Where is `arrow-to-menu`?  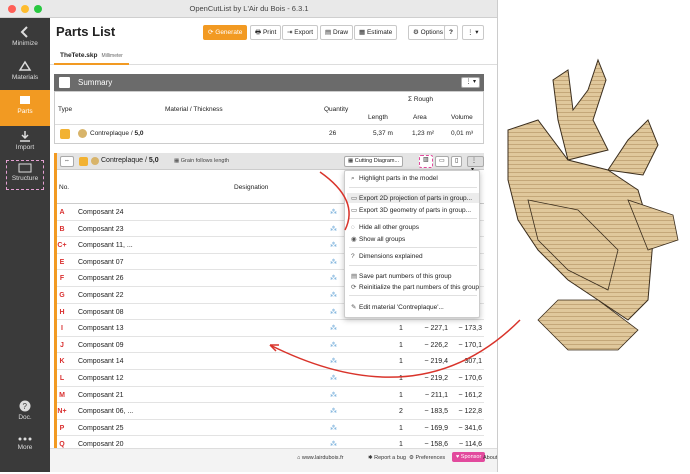 arrow-to-menu is located at coordinates (334, 201).